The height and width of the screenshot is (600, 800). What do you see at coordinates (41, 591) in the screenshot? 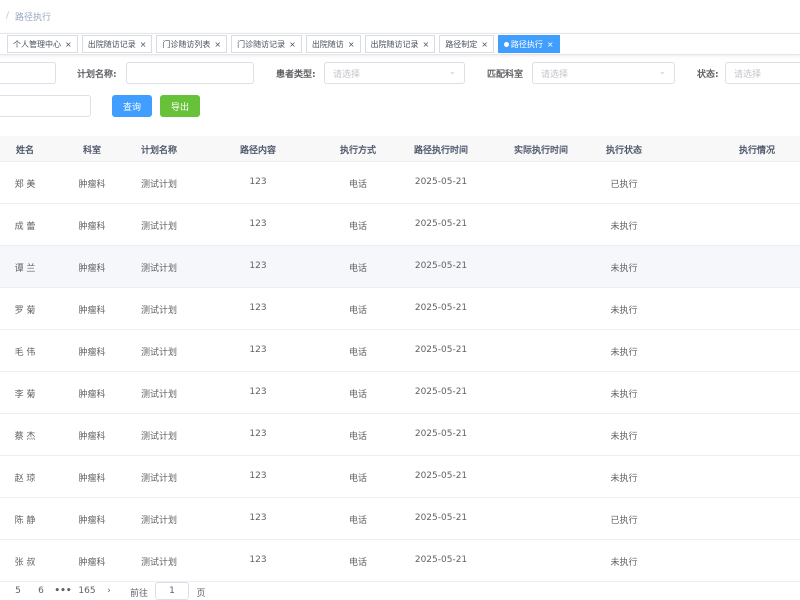
I see `page-number: 6` at bounding box center [41, 591].